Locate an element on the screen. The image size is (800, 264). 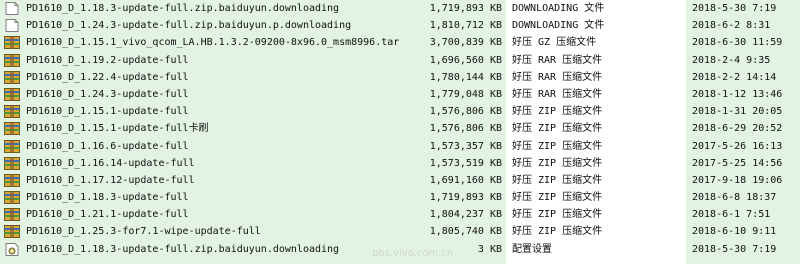
file-name: PD1610_D_1.18.3-update-full is located at coordinates (107, 198).